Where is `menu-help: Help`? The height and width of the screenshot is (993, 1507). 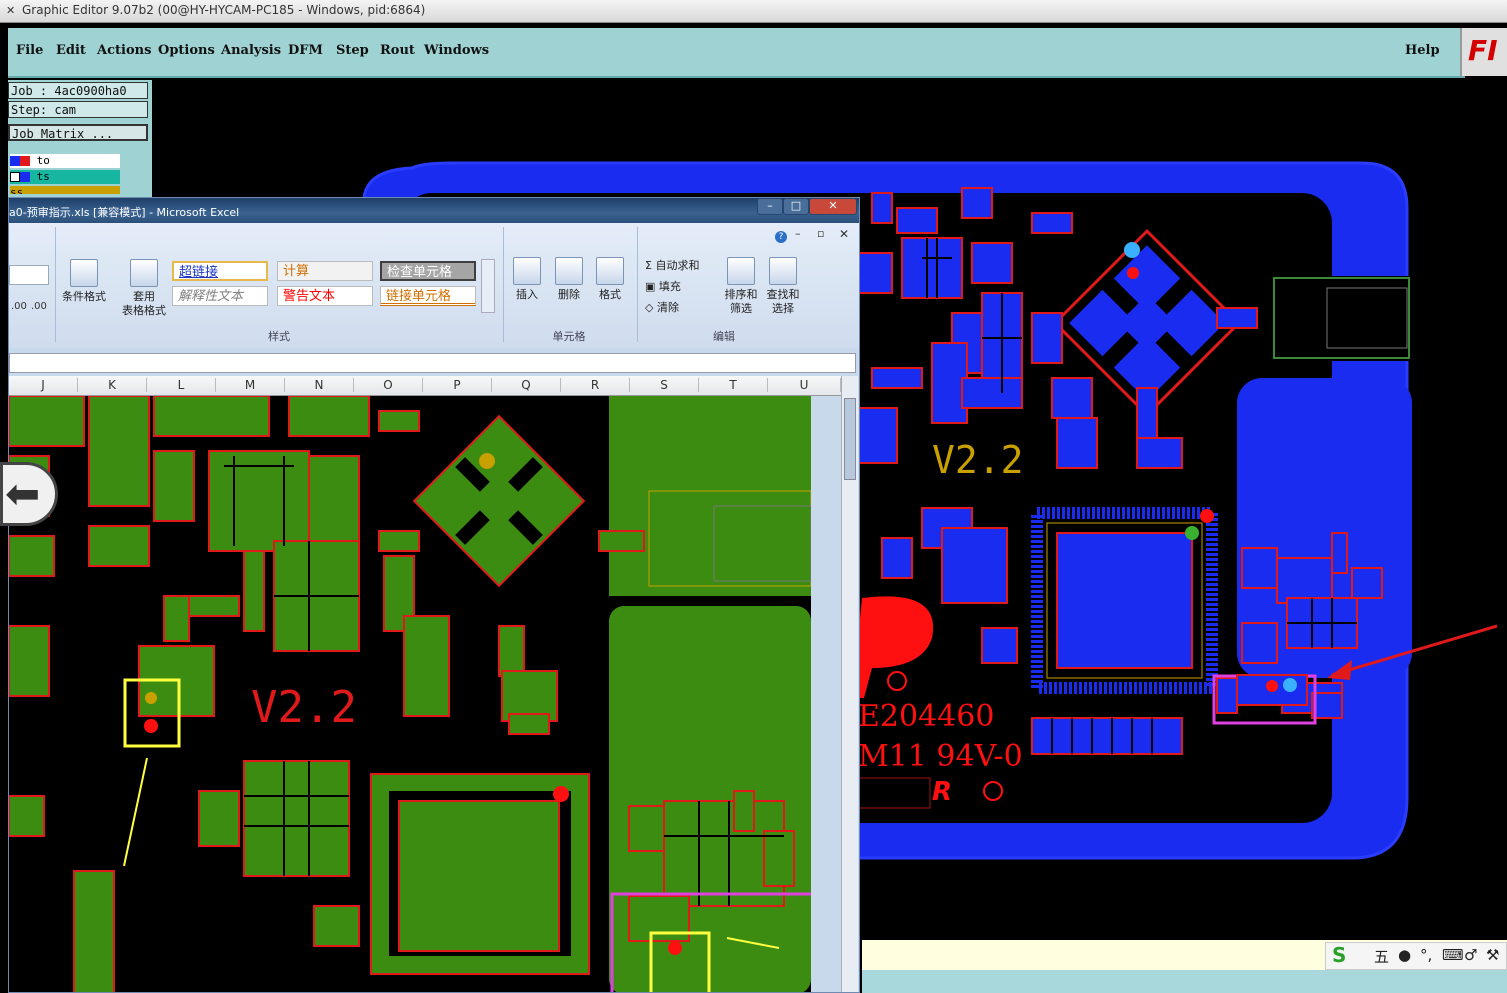
menu-help: Help is located at coordinates (1422, 50).